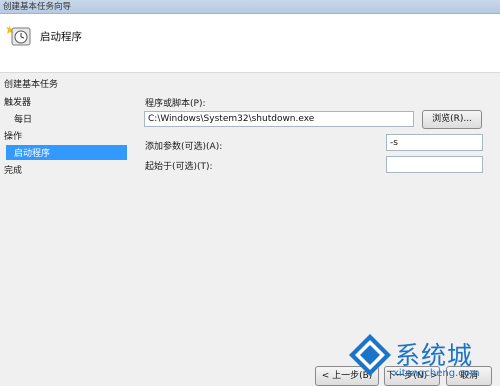 Image resolution: width=500 pixels, height=386 pixels. Describe the element at coordinates (250, 7) in the screenshot. I see `title-bar: 创建基本任务向导` at that location.